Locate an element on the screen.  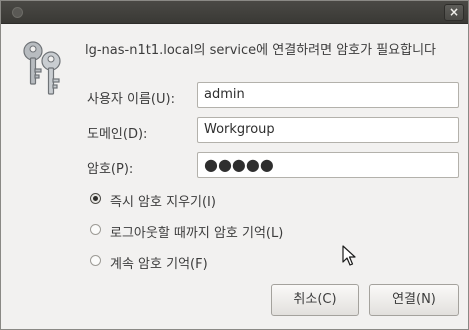
option-label: 즉시 암호 지우기(I) is located at coordinates (163, 202).